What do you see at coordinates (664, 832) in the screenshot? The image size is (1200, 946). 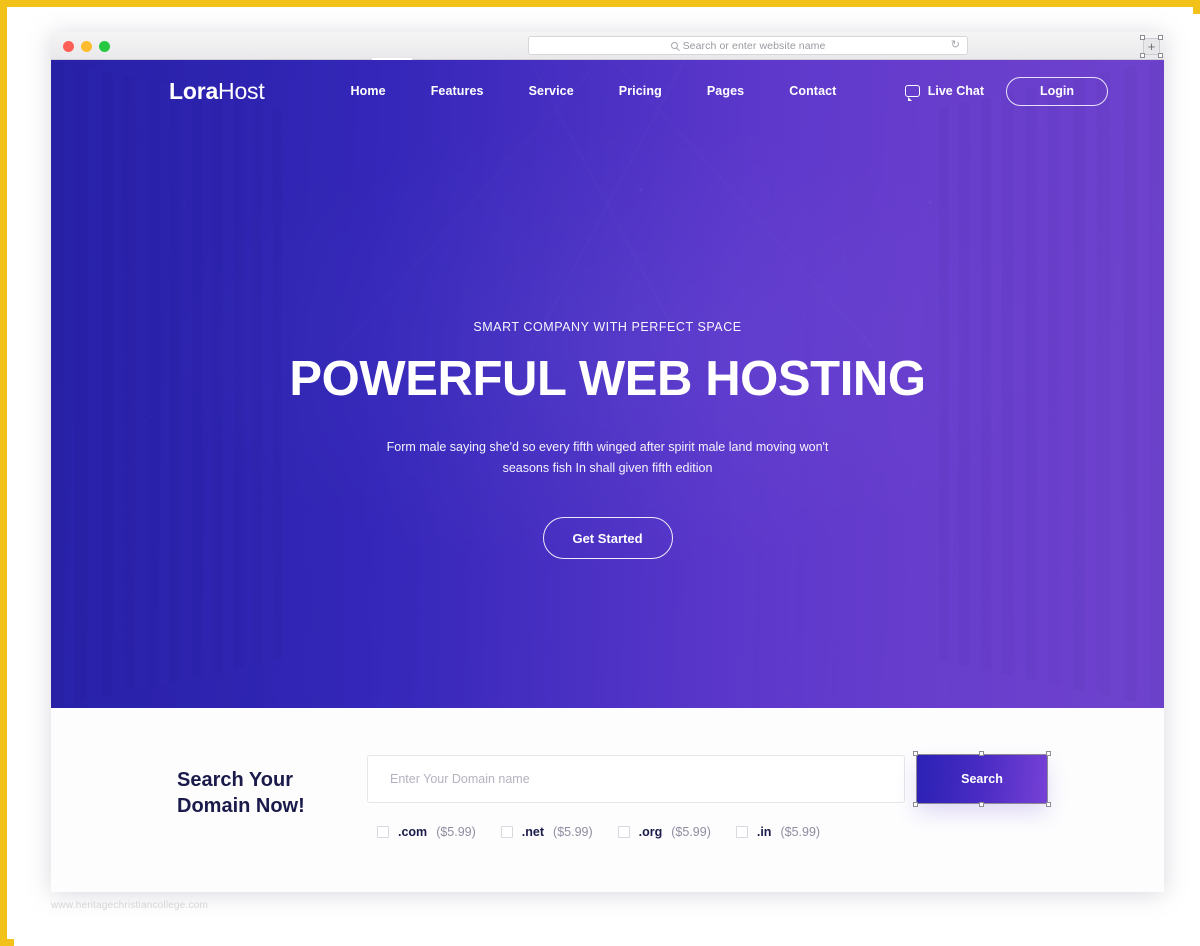 I see `tld-option-org: .org ($5.99)` at bounding box center [664, 832].